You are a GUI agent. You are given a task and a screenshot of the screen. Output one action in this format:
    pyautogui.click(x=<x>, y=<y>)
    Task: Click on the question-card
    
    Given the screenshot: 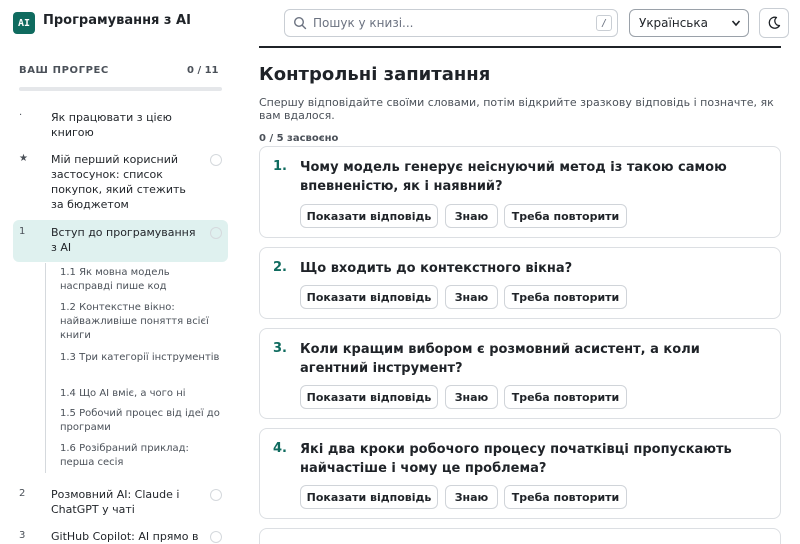 What is the action you would take?
    pyautogui.click(x=520, y=536)
    